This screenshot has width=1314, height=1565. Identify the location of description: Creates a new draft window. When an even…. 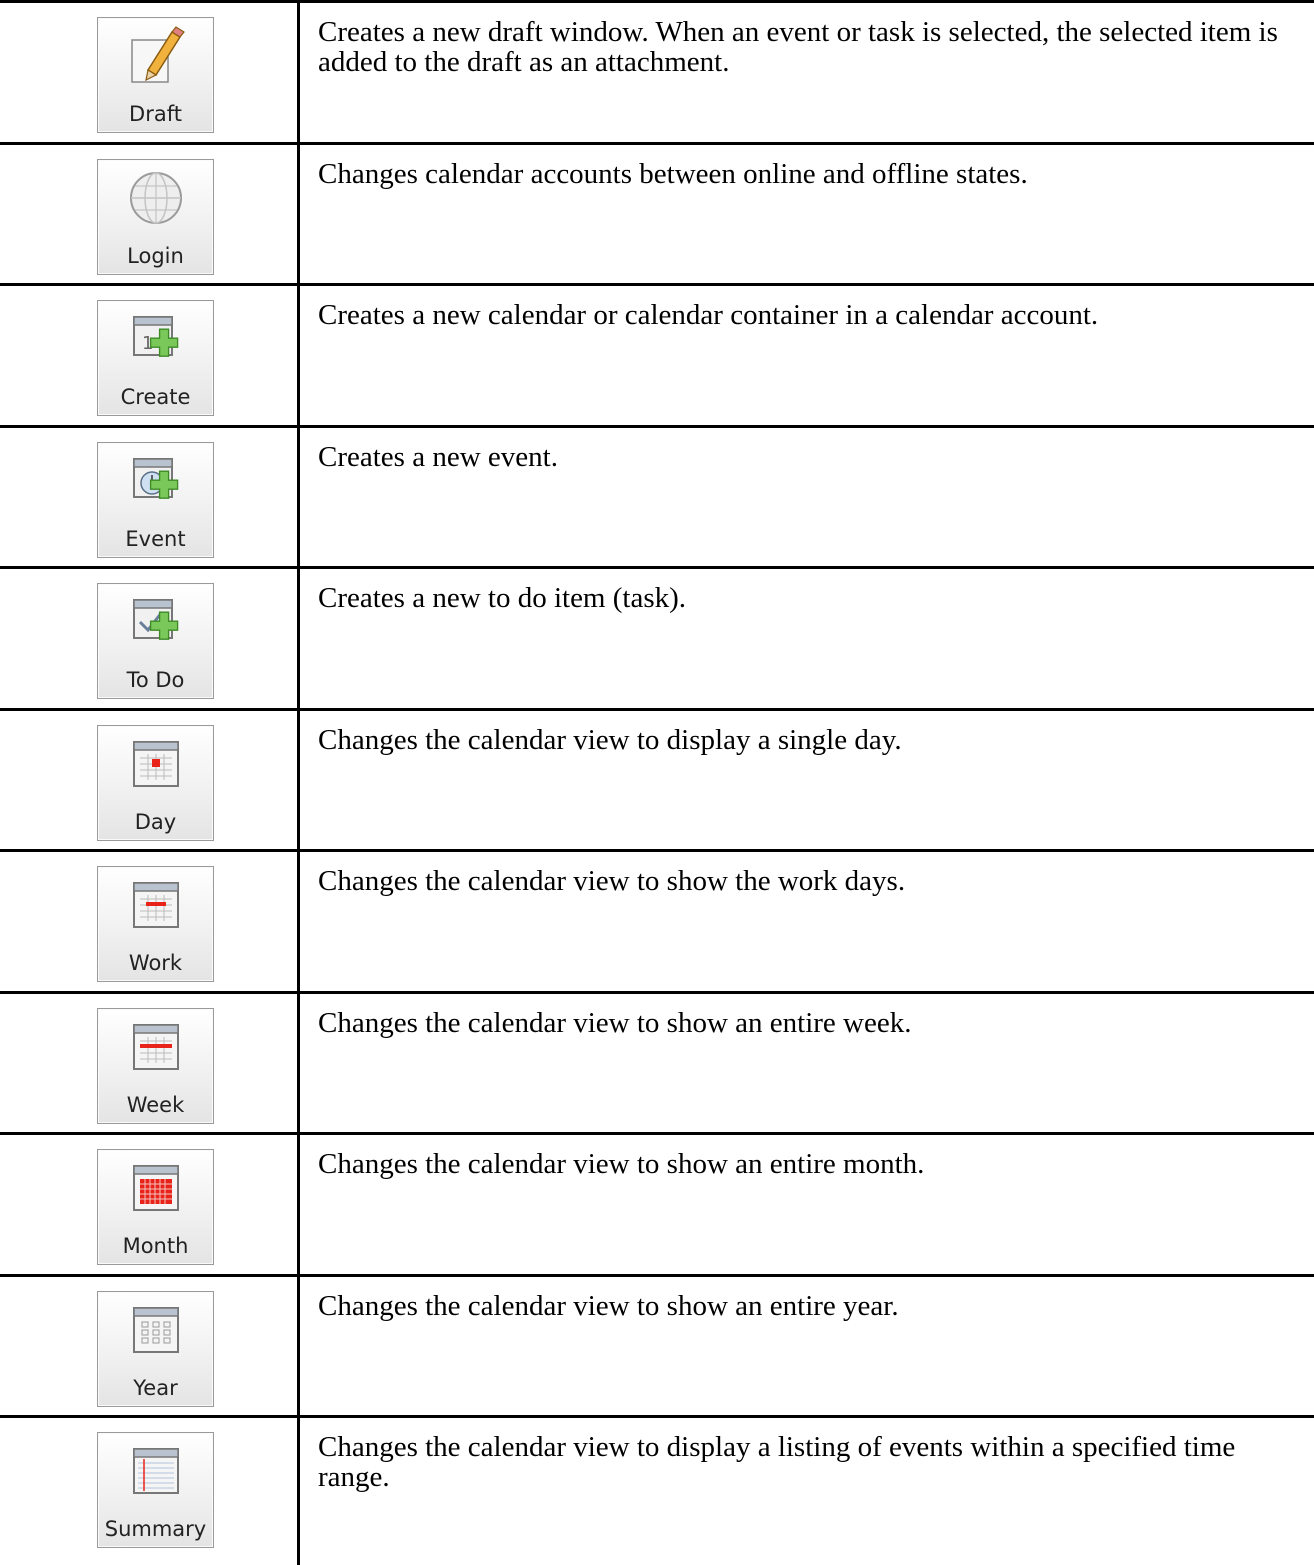
(798, 47).